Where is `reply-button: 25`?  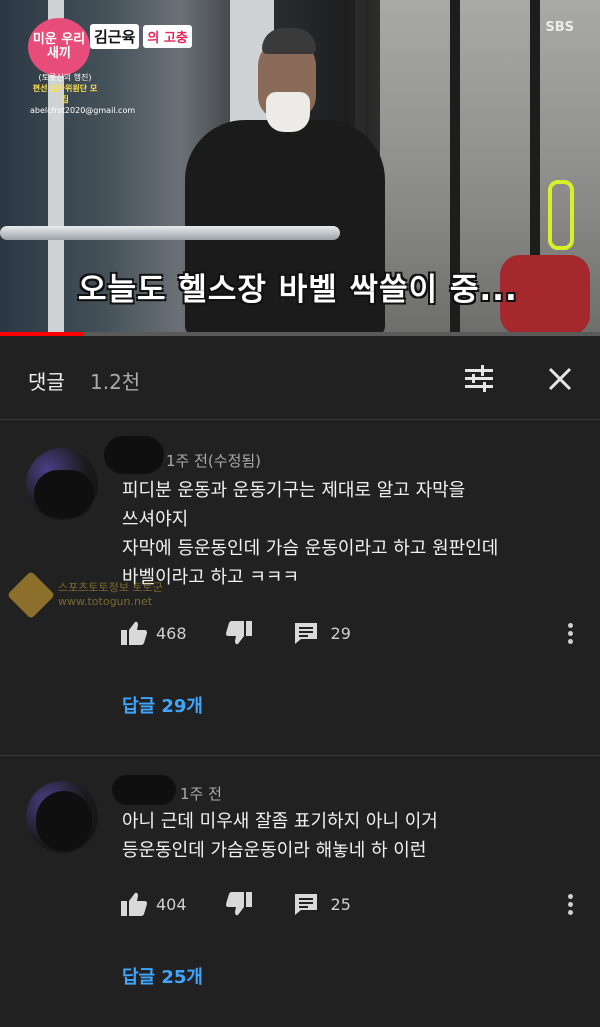
reply-button: 25 is located at coordinates (322, 904).